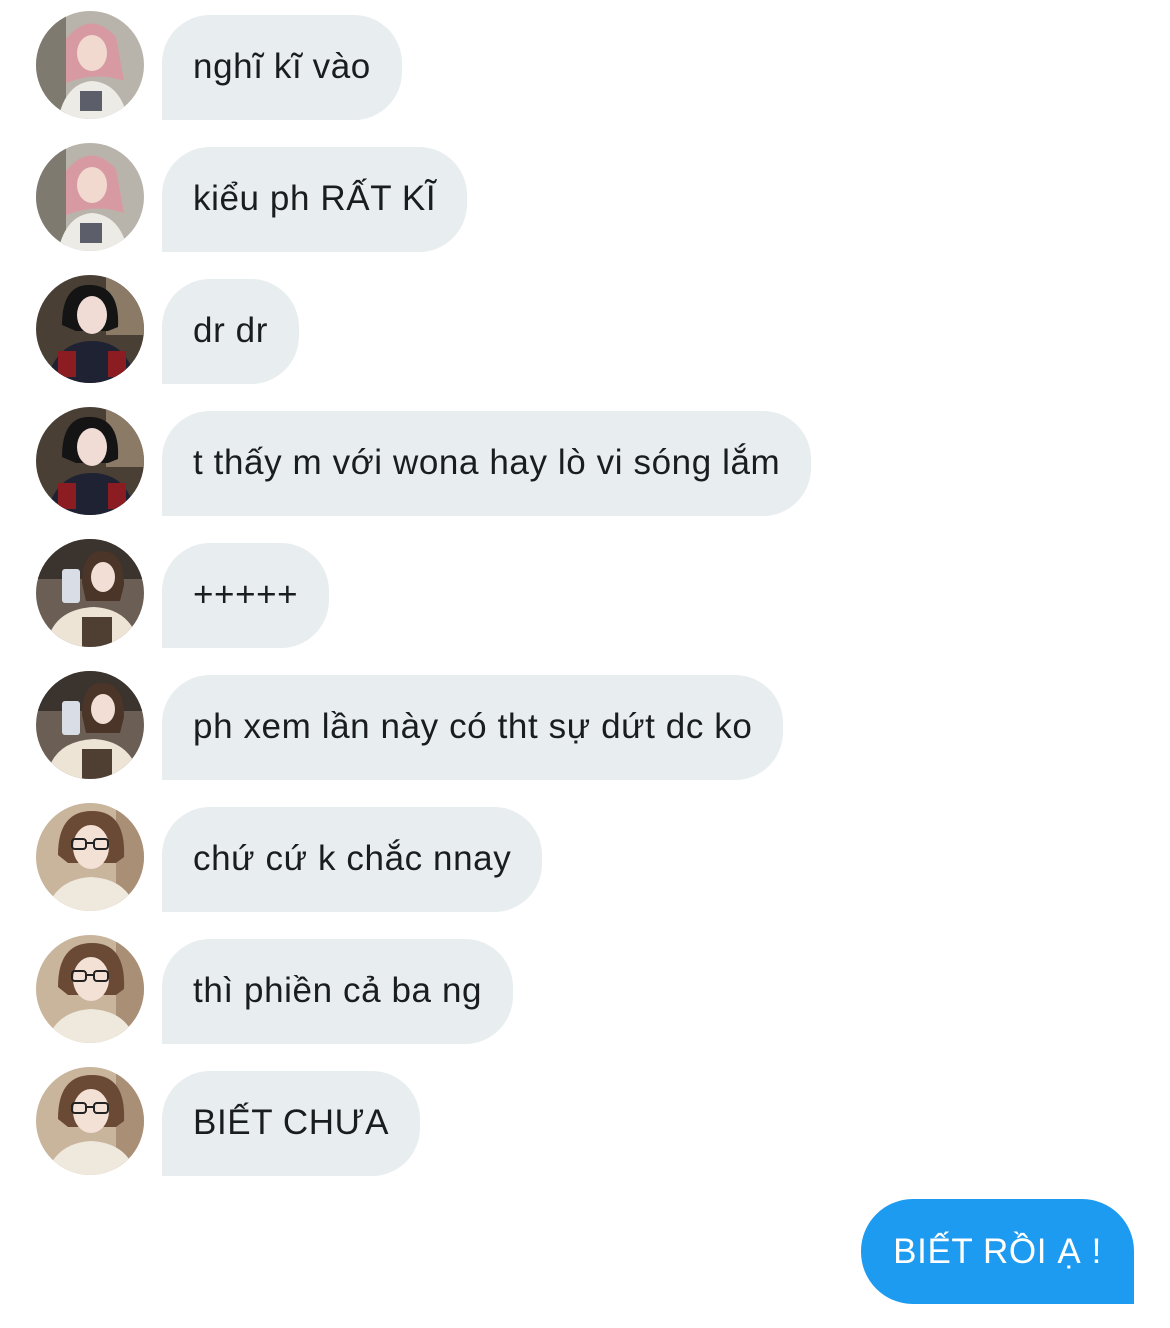  I want to click on message-row: thì phiền cả ba ng, so click(275, 989).